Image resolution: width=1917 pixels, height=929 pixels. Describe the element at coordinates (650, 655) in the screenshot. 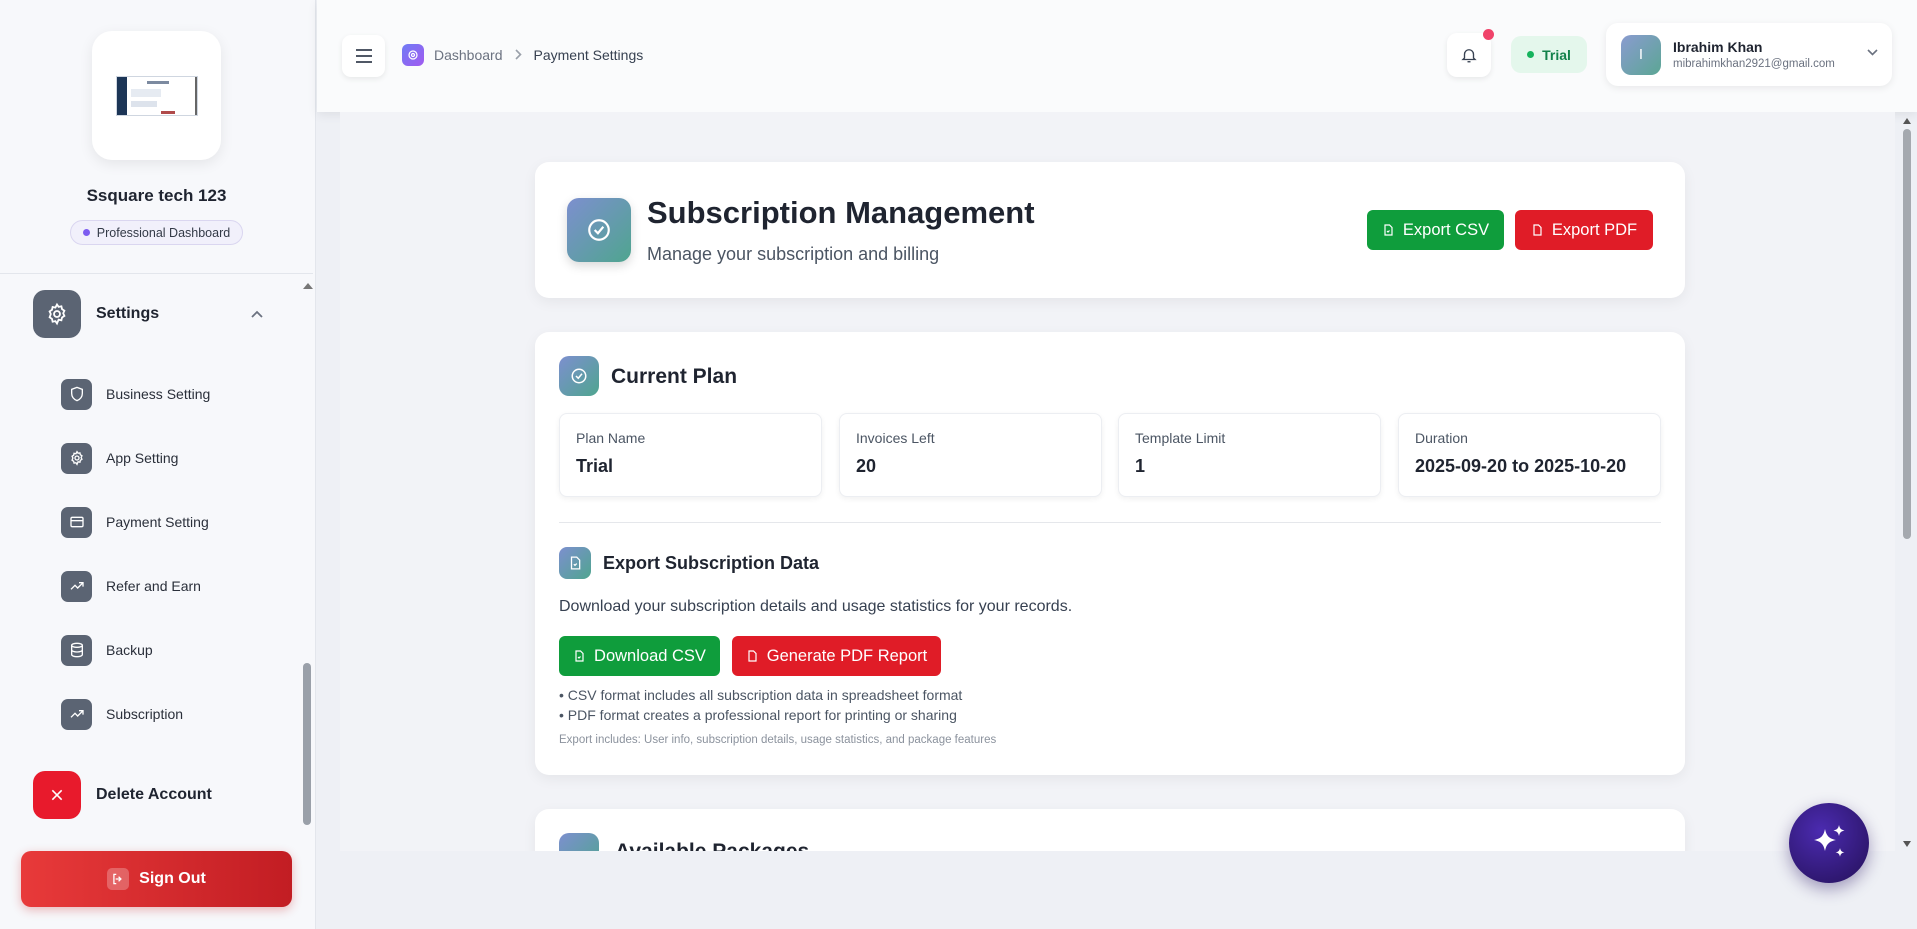

I see `download-csv-label: Download CSV` at that location.